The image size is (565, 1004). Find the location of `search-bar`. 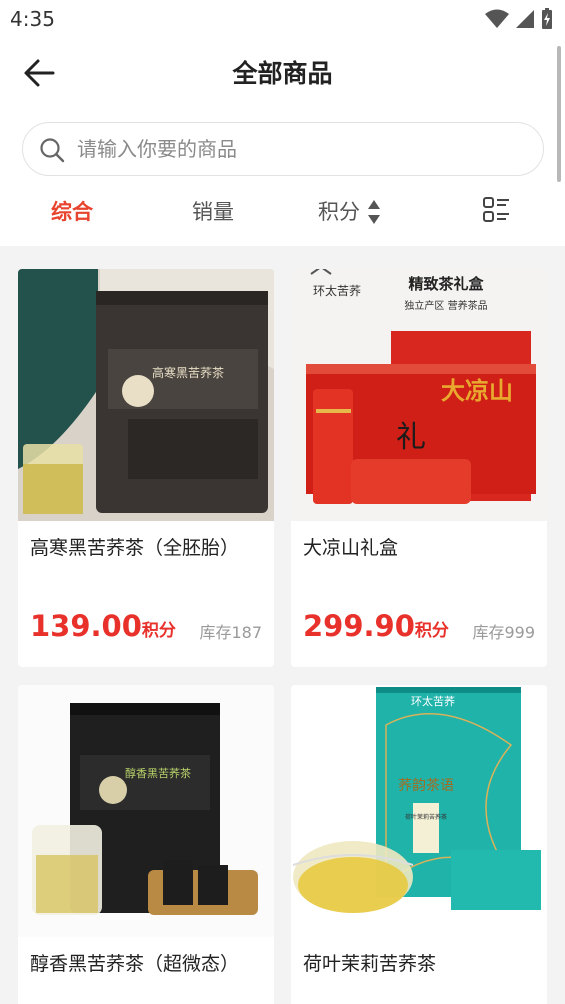

search-bar is located at coordinates (283, 149).